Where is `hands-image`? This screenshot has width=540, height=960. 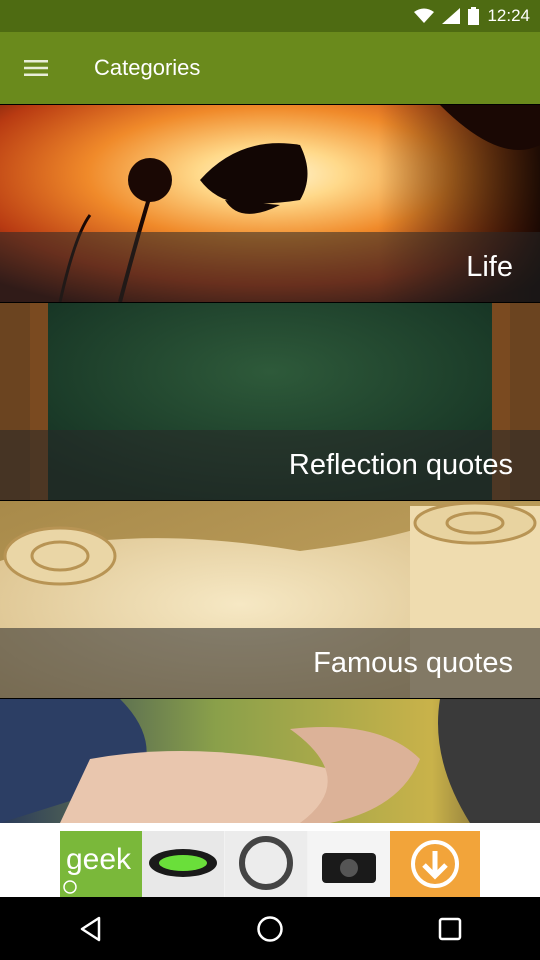
hands-image is located at coordinates (270, 761).